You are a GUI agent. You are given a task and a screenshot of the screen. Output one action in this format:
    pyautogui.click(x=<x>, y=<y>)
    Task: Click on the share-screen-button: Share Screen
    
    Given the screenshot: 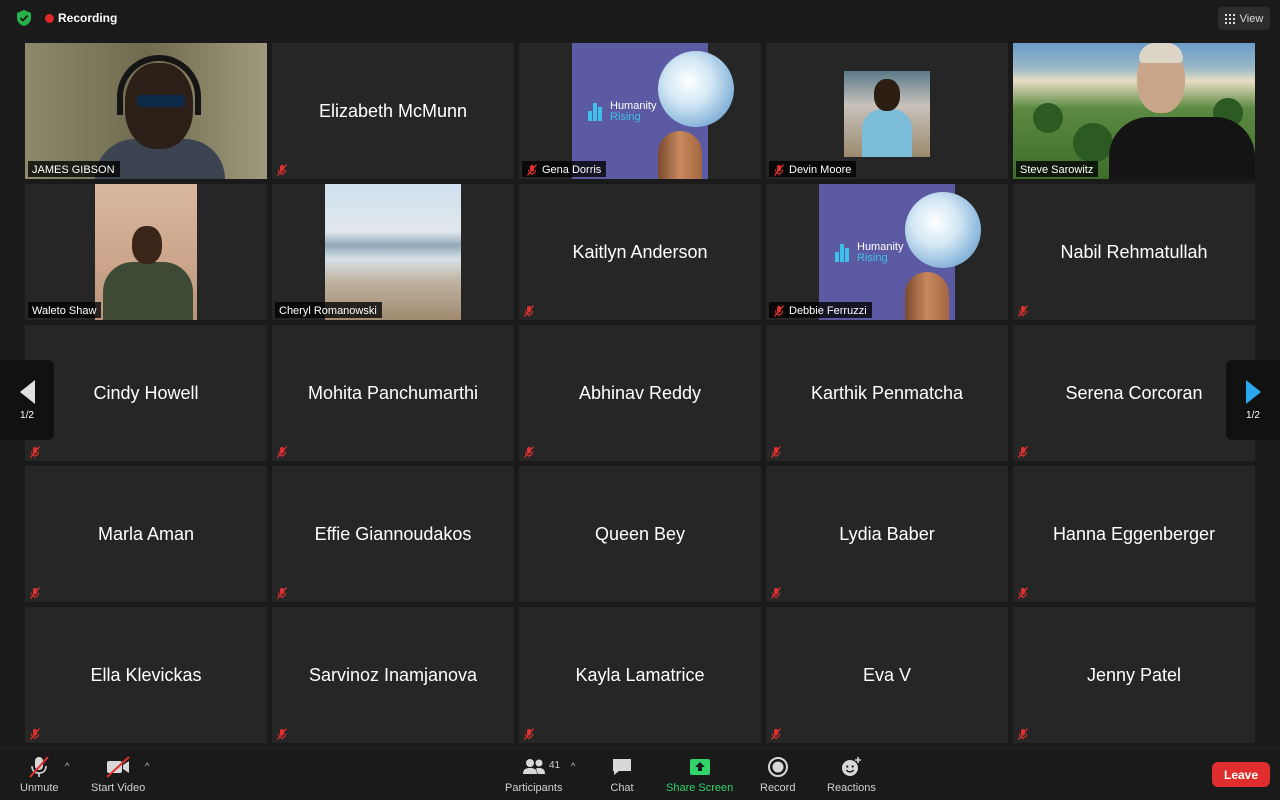 What is the action you would take?
    pyautogui.click(x=699, y=774)
    